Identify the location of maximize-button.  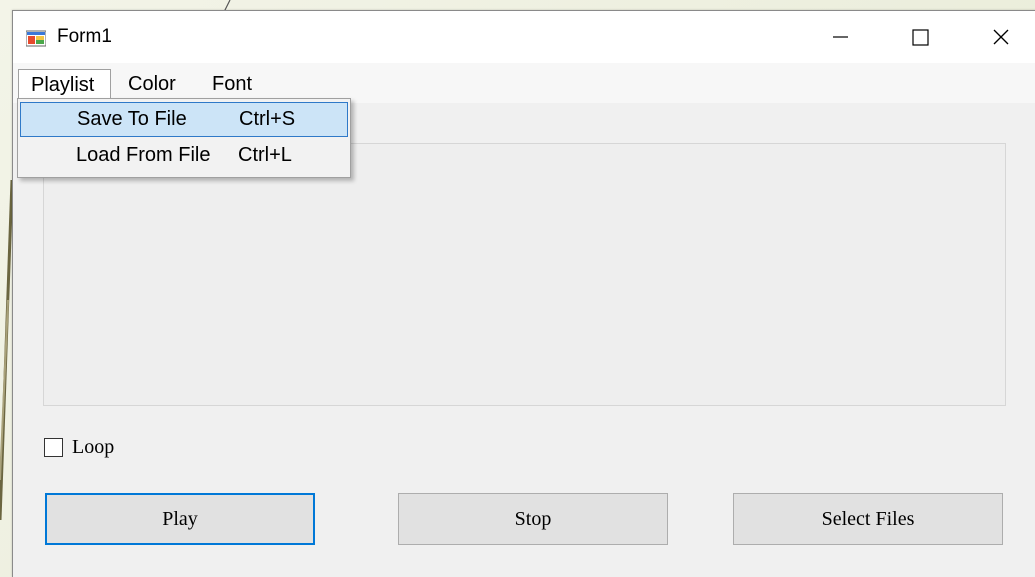
(920, 37).